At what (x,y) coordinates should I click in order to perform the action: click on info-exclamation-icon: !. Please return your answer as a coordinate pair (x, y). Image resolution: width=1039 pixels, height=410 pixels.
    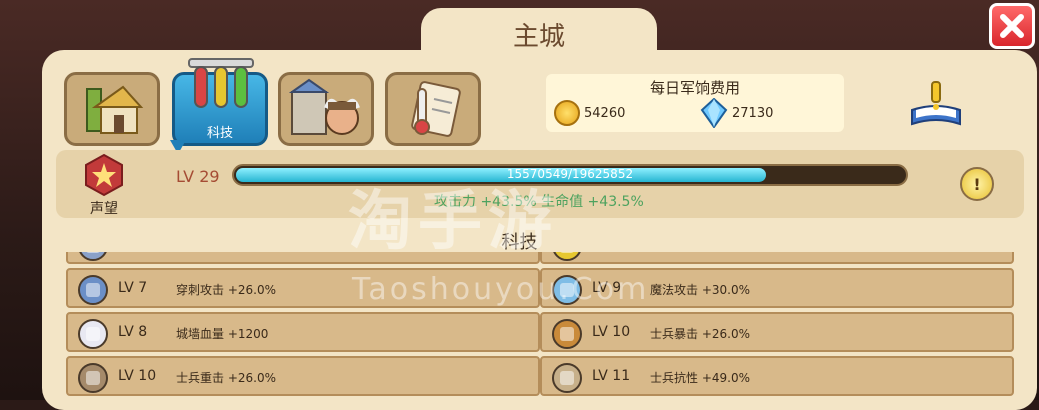
    Looking at the image, I should click on (977, 184).